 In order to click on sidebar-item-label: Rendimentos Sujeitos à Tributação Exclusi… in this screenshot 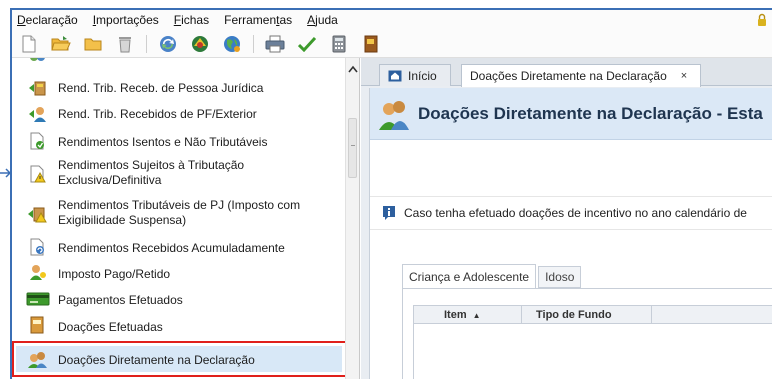, I will do `click(151, 172)`.